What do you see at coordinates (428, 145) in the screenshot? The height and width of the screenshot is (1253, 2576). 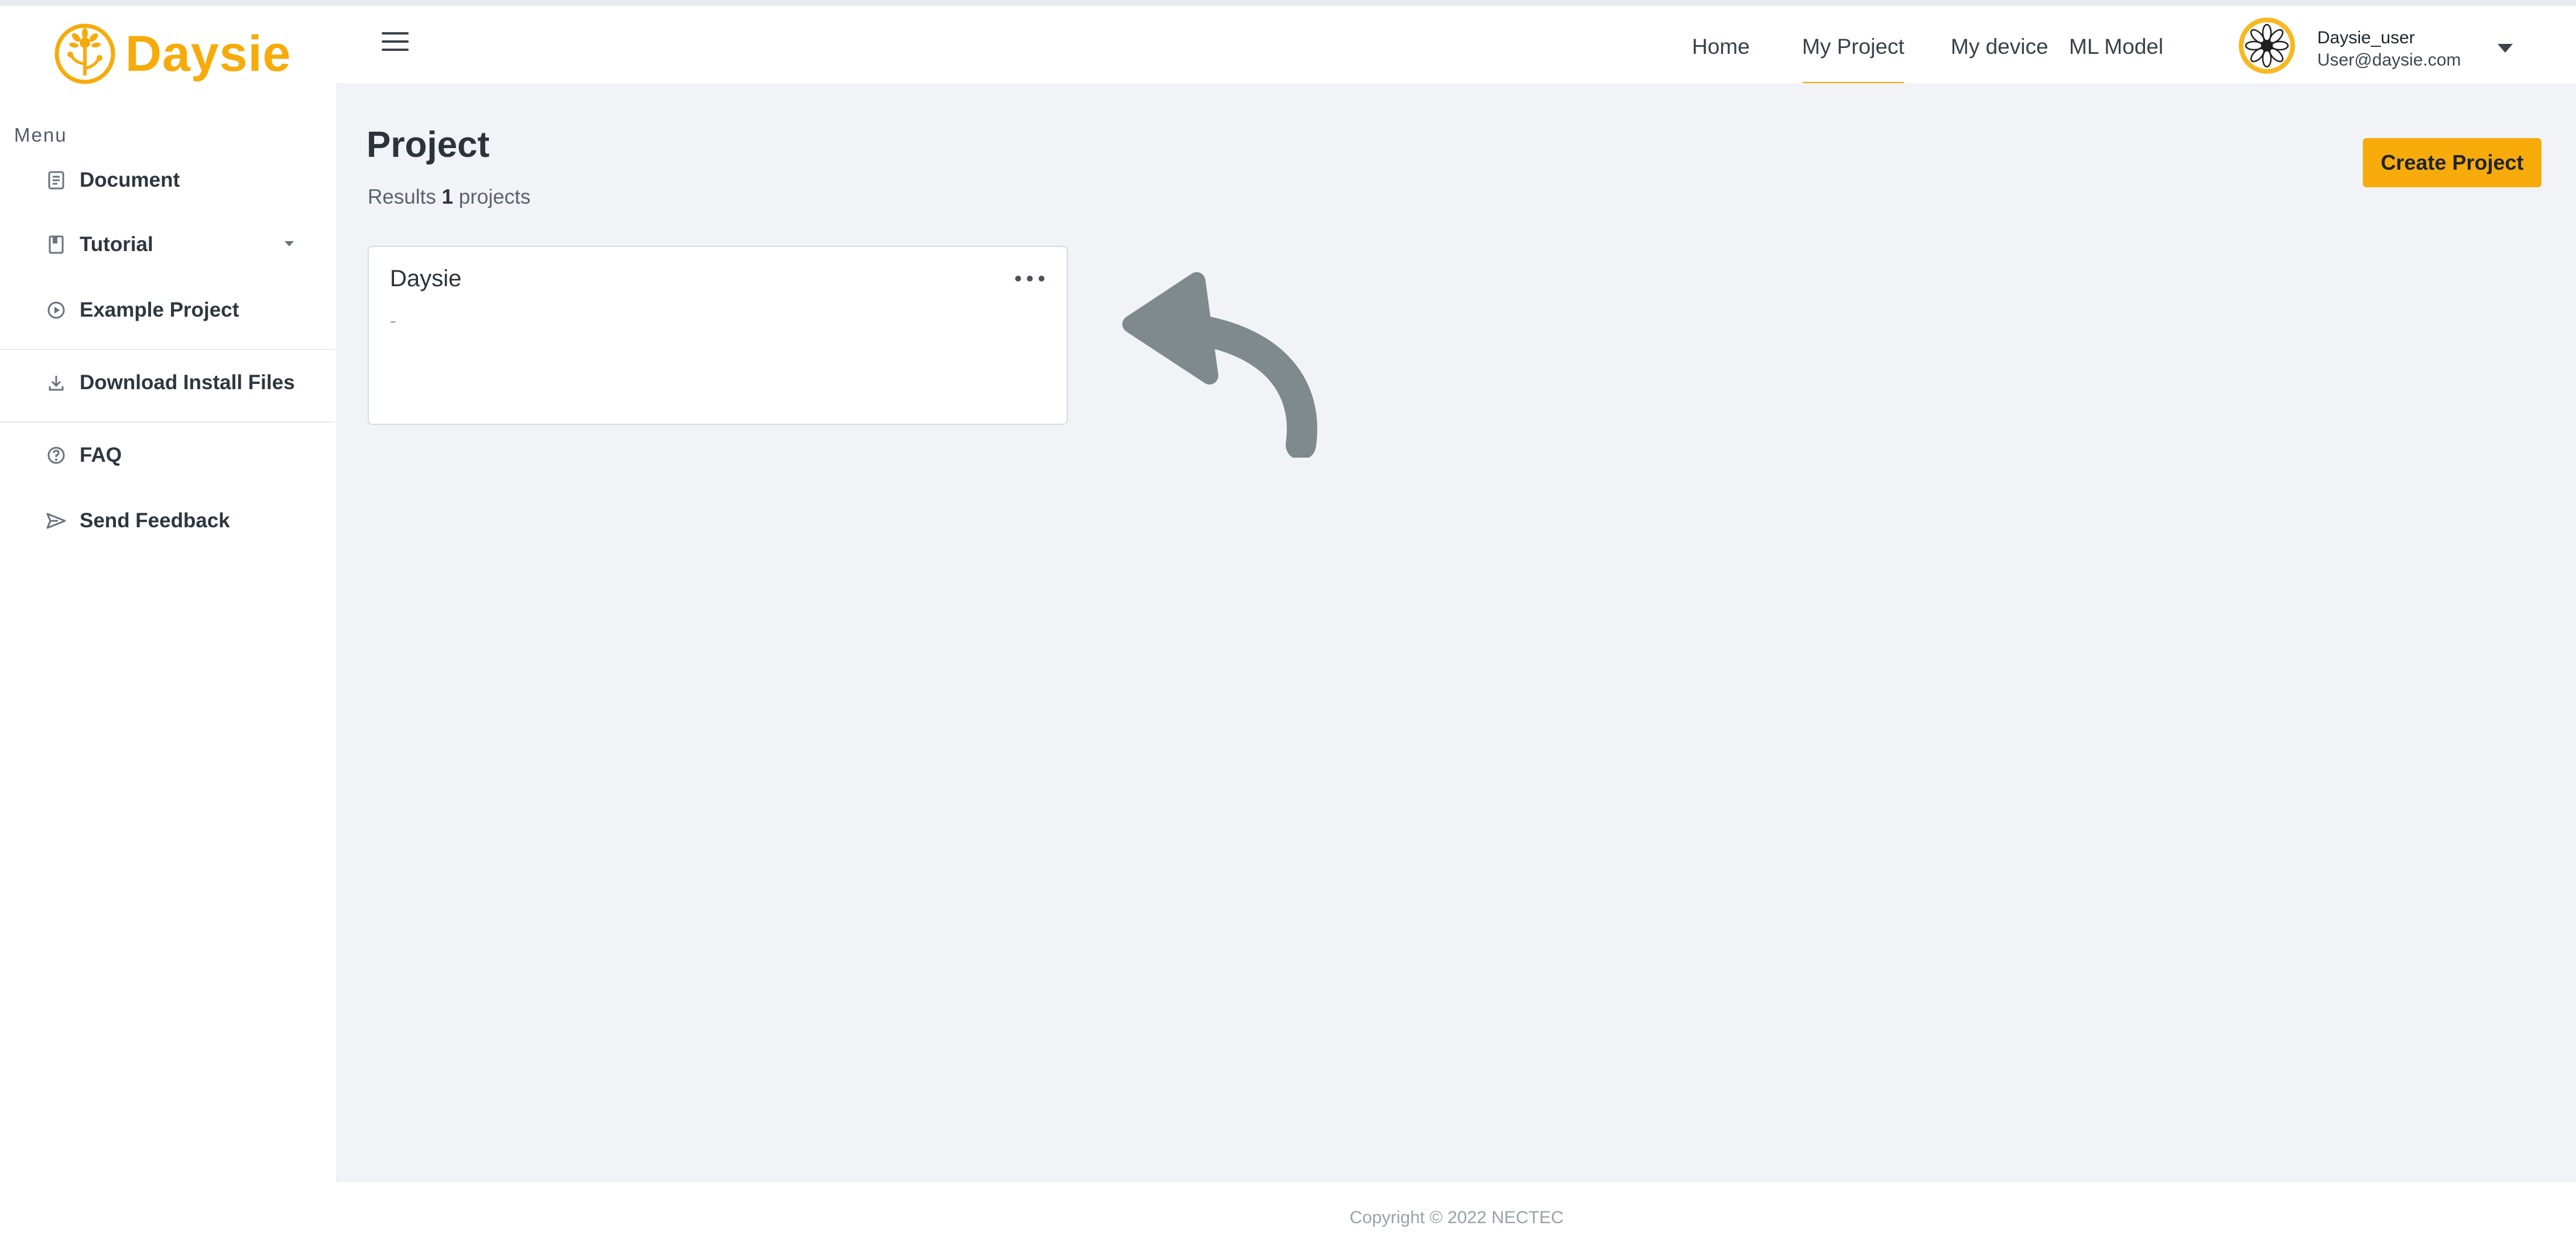 I see `page-title: Project` at bounding box center [428, 145].